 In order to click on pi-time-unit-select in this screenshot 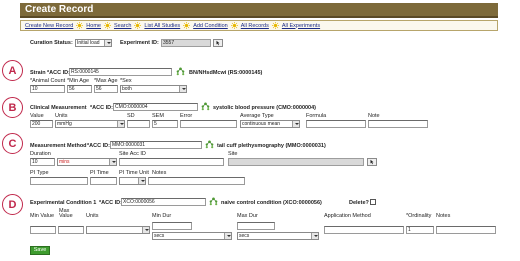, I will do `click(132, 181)`.